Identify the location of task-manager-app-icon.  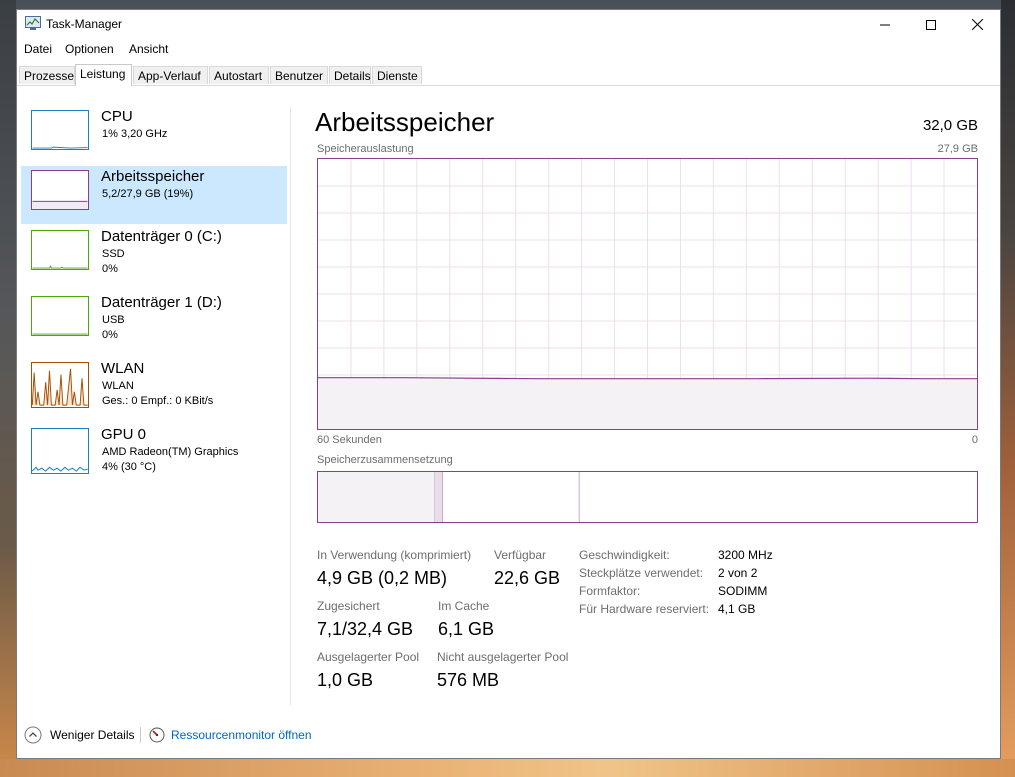
(33, 23).